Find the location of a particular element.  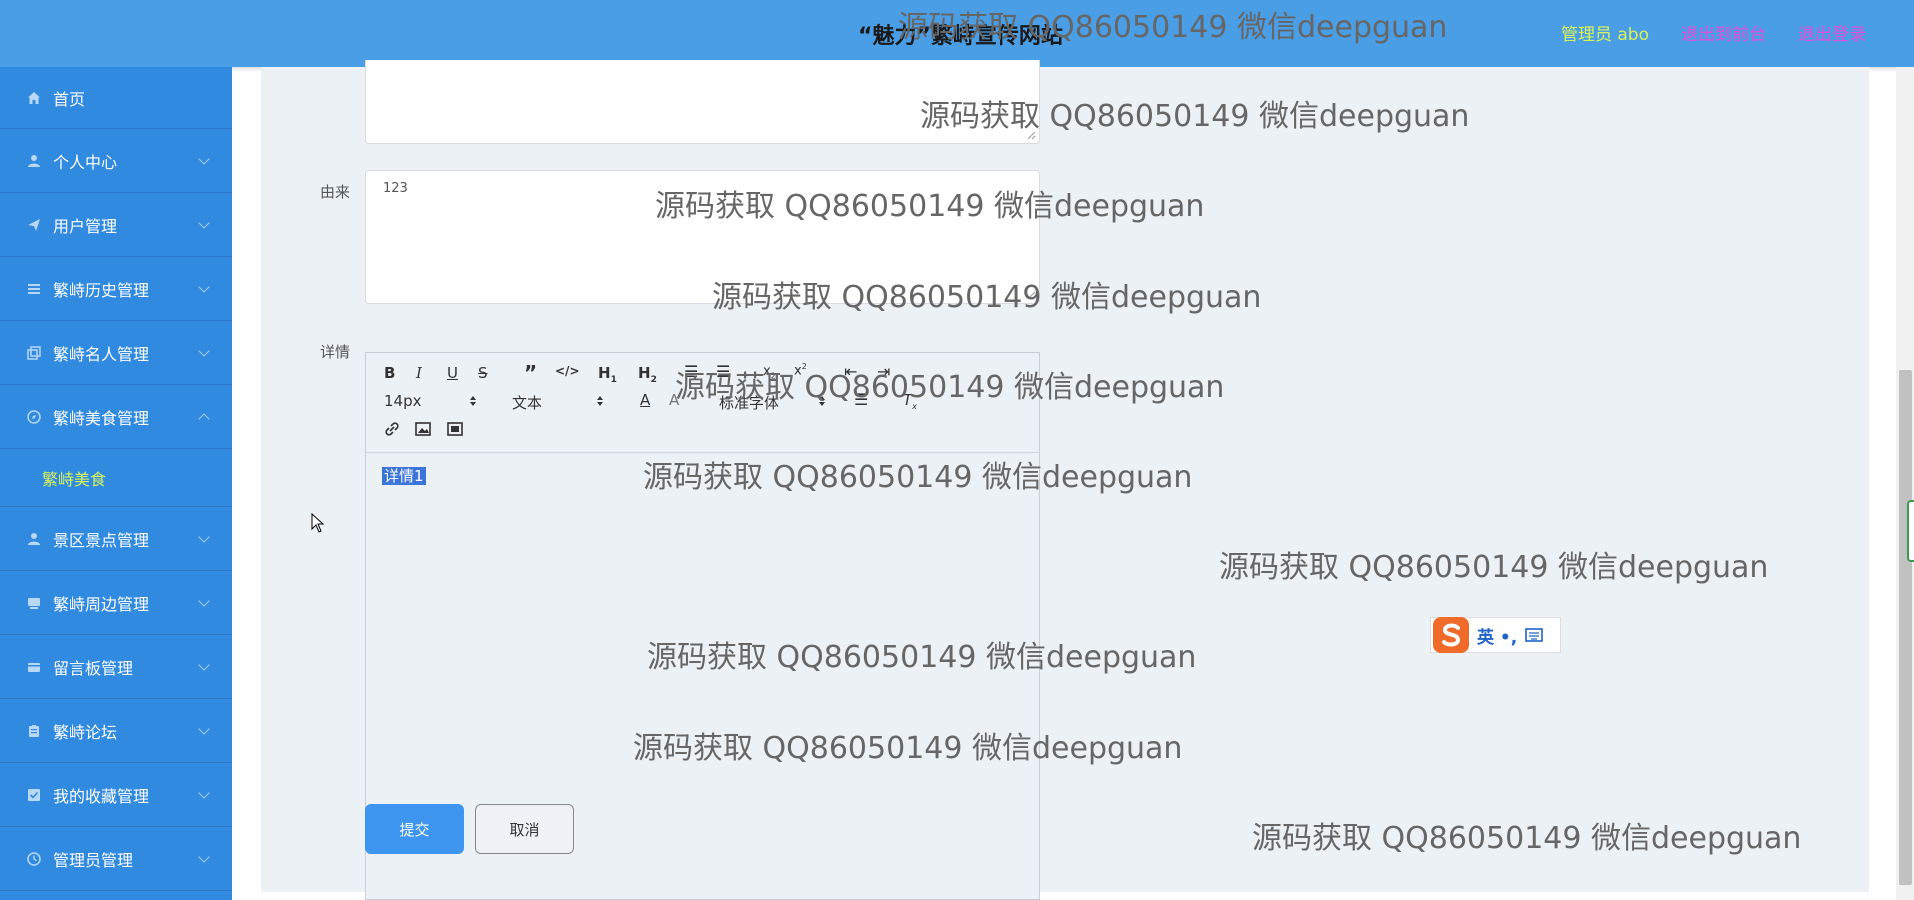

heading2-icon: H2 is located at coordinates (647, 374).